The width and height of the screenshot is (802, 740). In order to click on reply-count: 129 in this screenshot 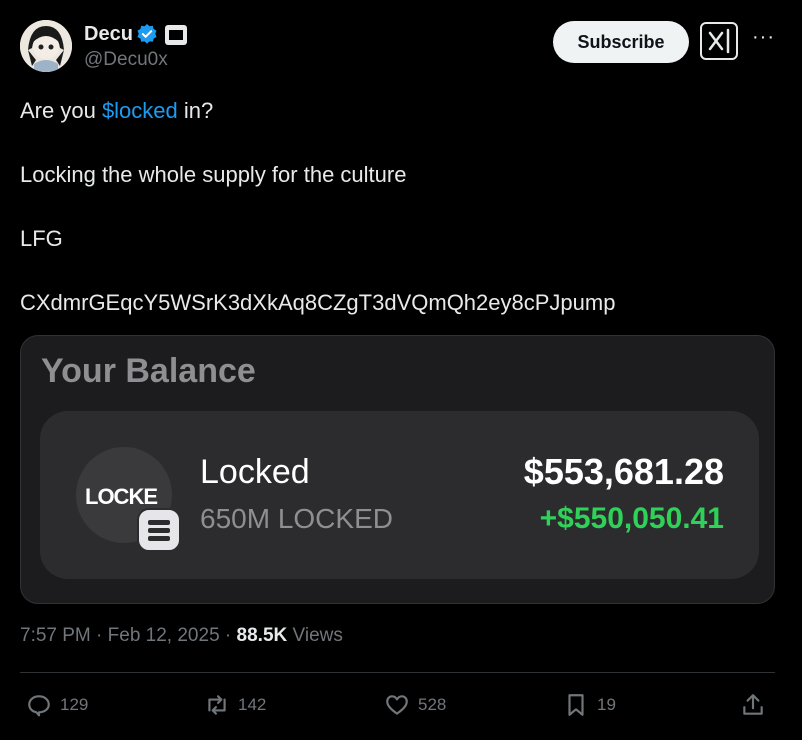, I will do `click(74, 704)`.